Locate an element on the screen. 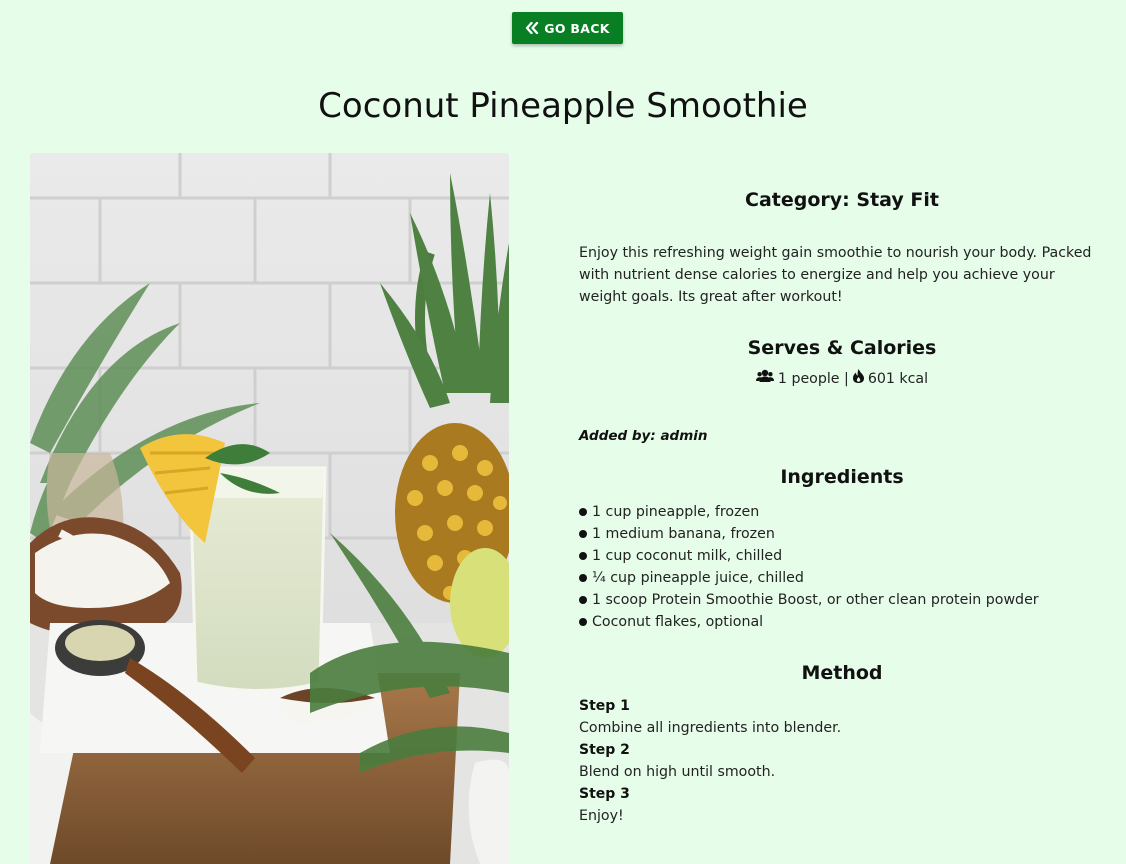  serves-calories-line: 1 people | 601 kcal is located at coordinates (842, 379).